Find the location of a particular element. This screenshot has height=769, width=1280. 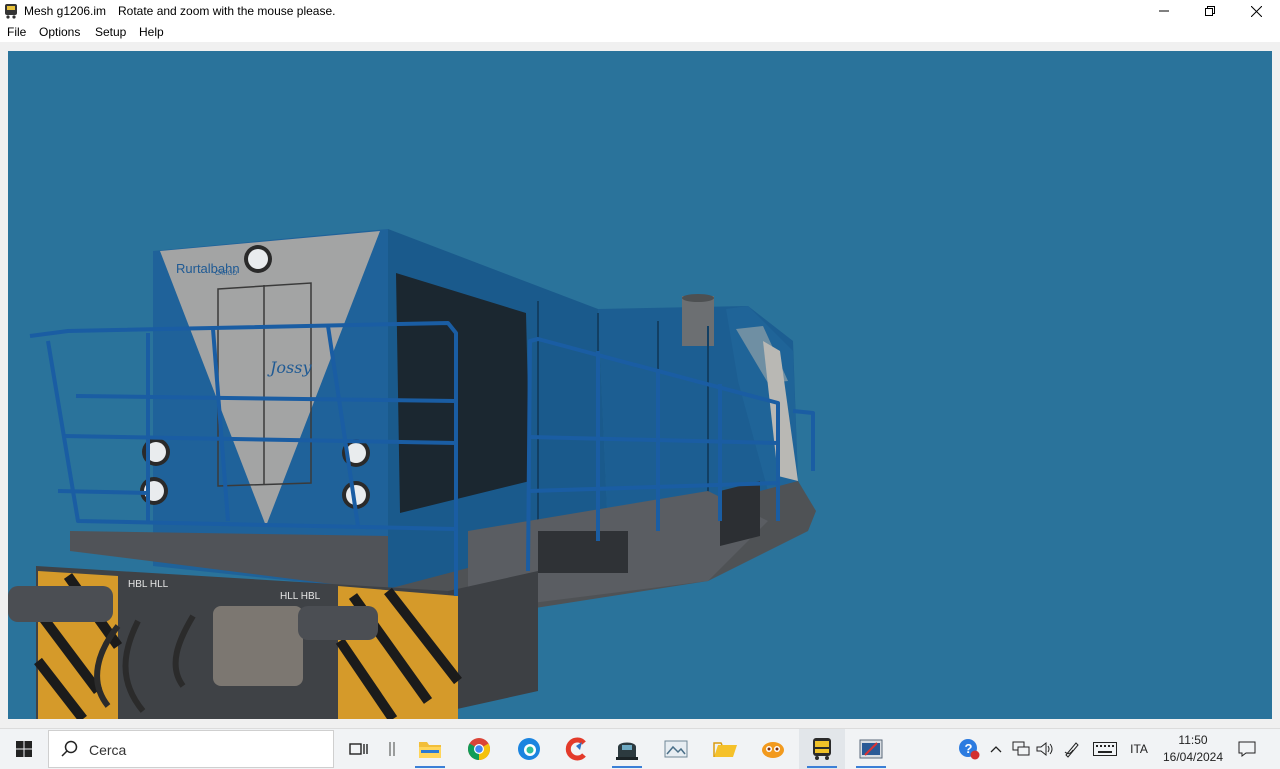

restore-icon is located at coordinates (1210, 11).